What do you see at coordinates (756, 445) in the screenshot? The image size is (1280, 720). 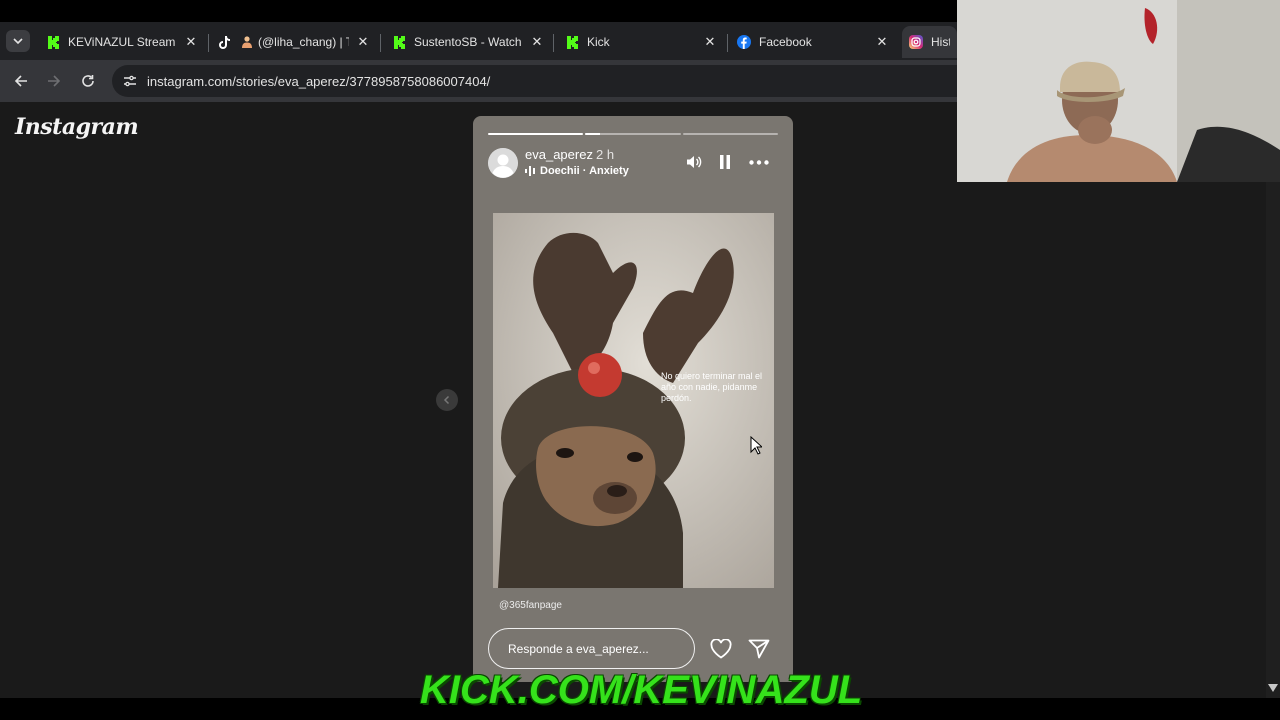 I see `mouse-cursor-icon` at bounding box center [756, 445].